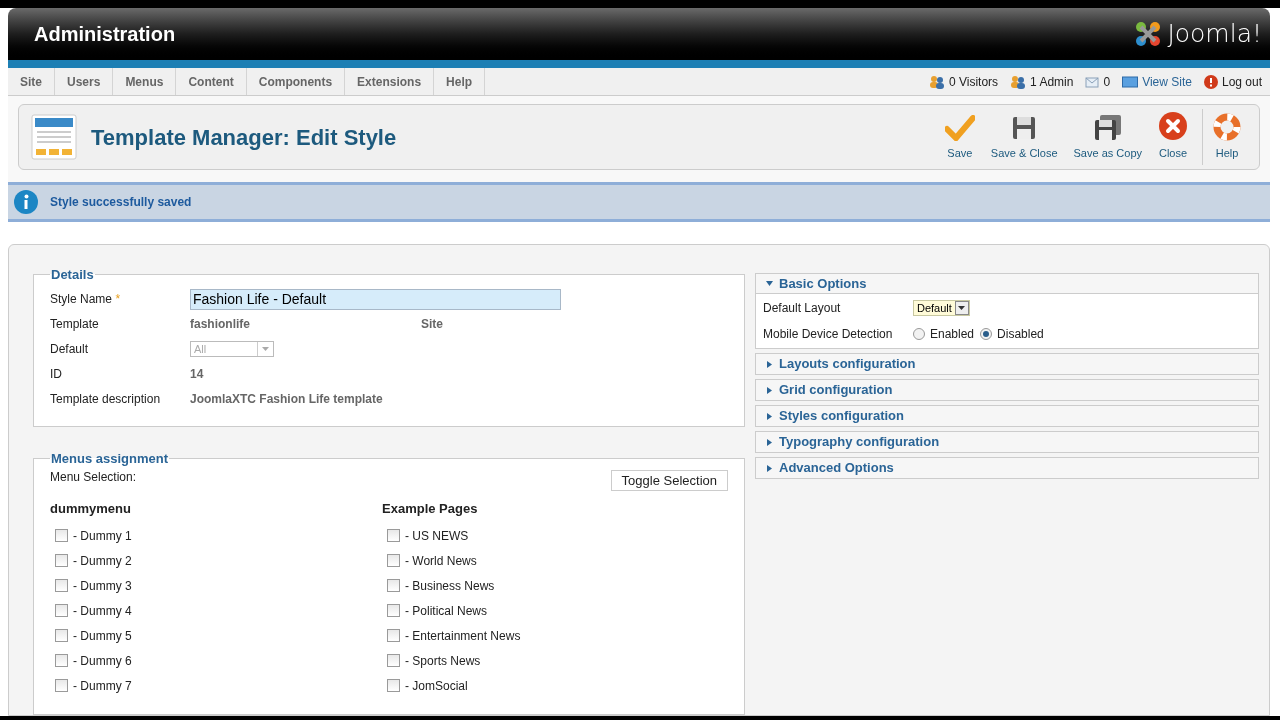  Describe the element at coordinates (1092, 81) in the screenshot. I see `mail-icon` at that location.